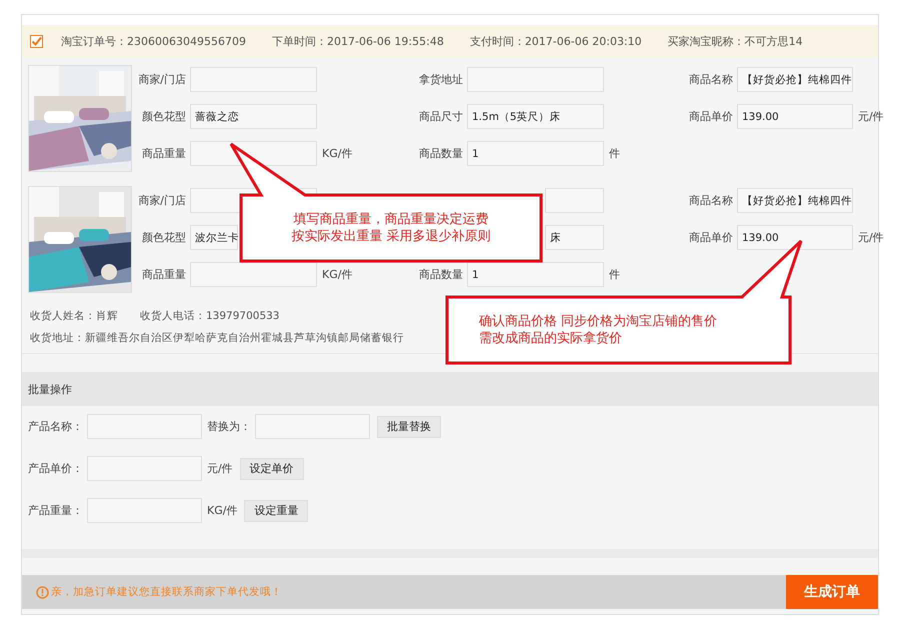 The height and width of the screenshot is (639, 900). I want to click on field-label: 产品单价：, so click(55, 468).